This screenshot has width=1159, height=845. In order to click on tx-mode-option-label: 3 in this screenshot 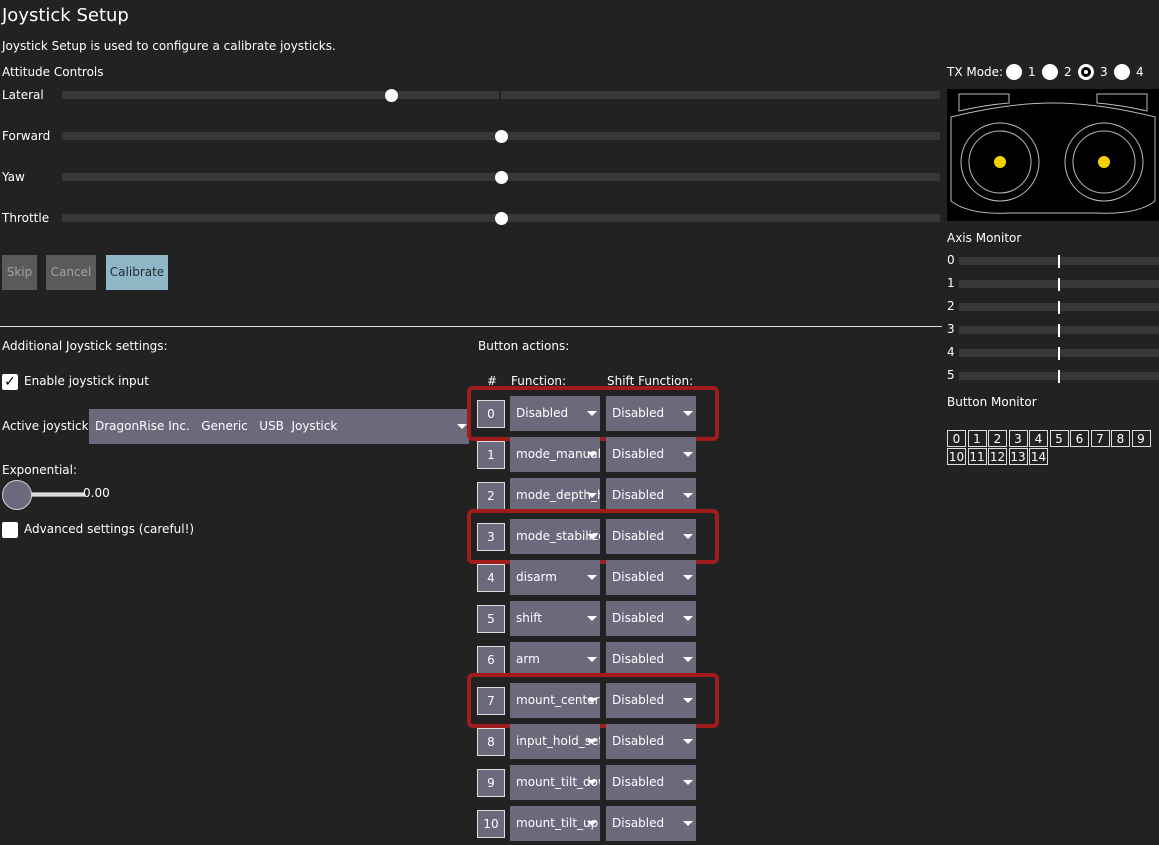, I will do `click(1104, 72)`.